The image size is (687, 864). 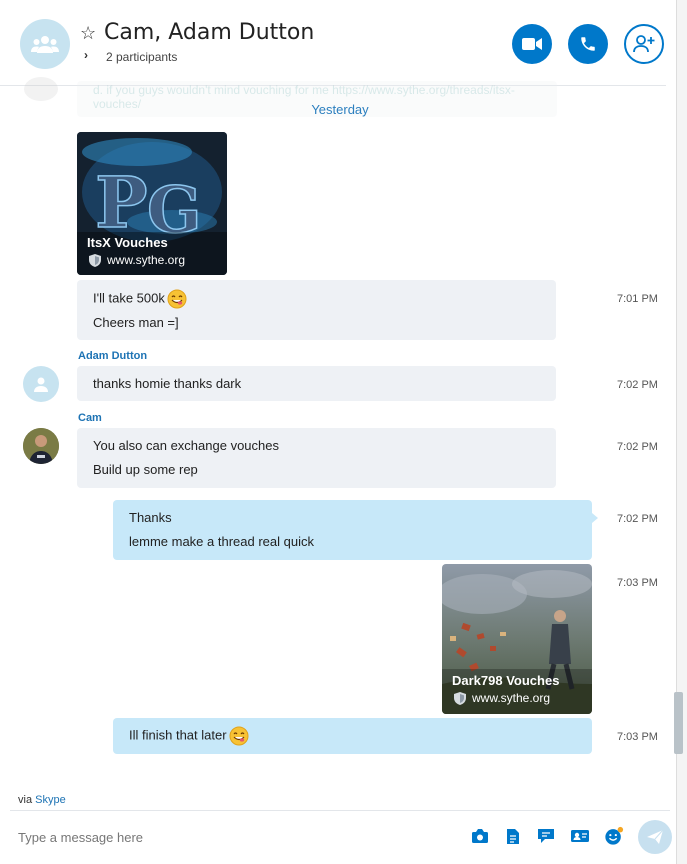 I want to click on emoticon-icon, so click(x=614, y=835).